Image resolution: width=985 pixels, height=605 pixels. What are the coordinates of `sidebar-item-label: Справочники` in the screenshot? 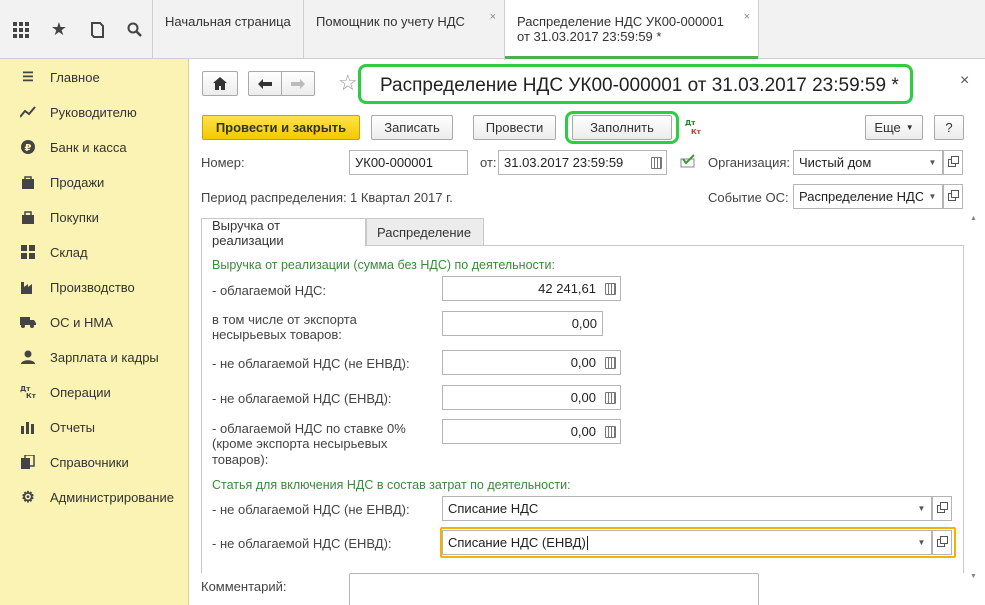 It's located at (89, 462).